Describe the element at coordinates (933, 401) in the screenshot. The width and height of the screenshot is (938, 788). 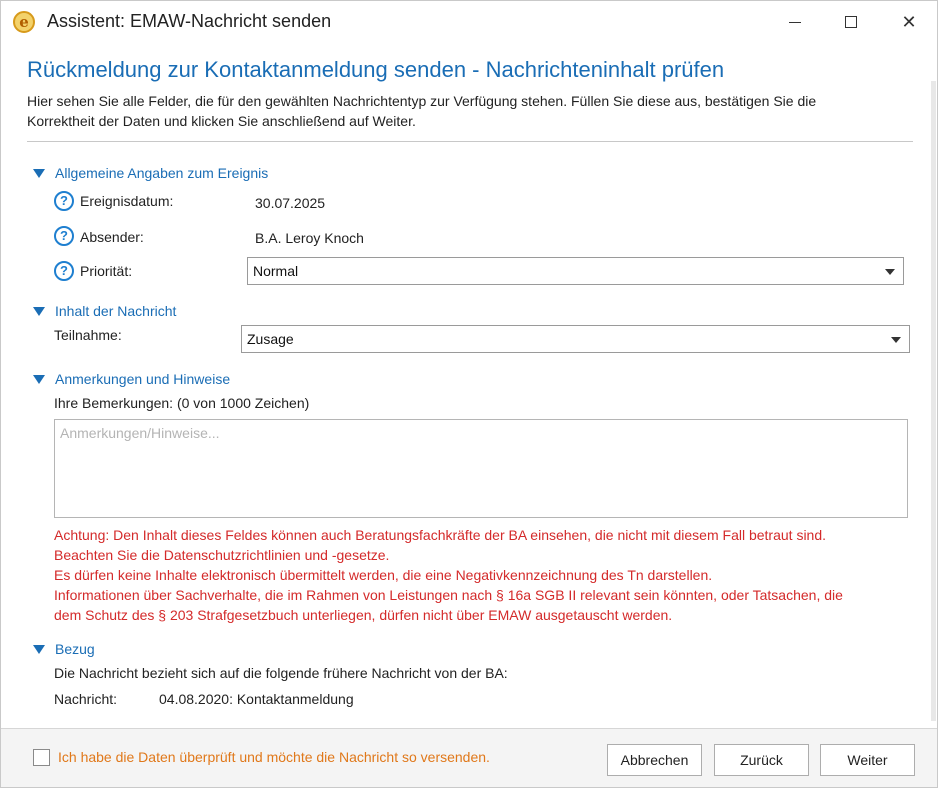
I see `scrollbar` at that location.